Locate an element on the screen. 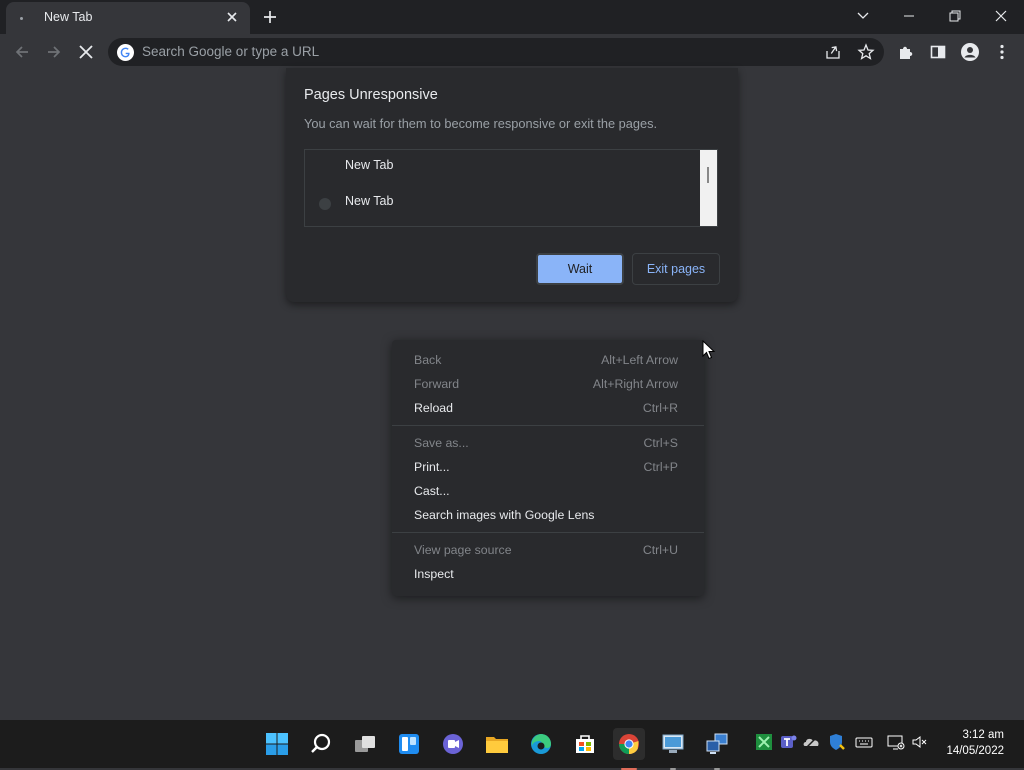  search-button is located at coordinates (321, 744).